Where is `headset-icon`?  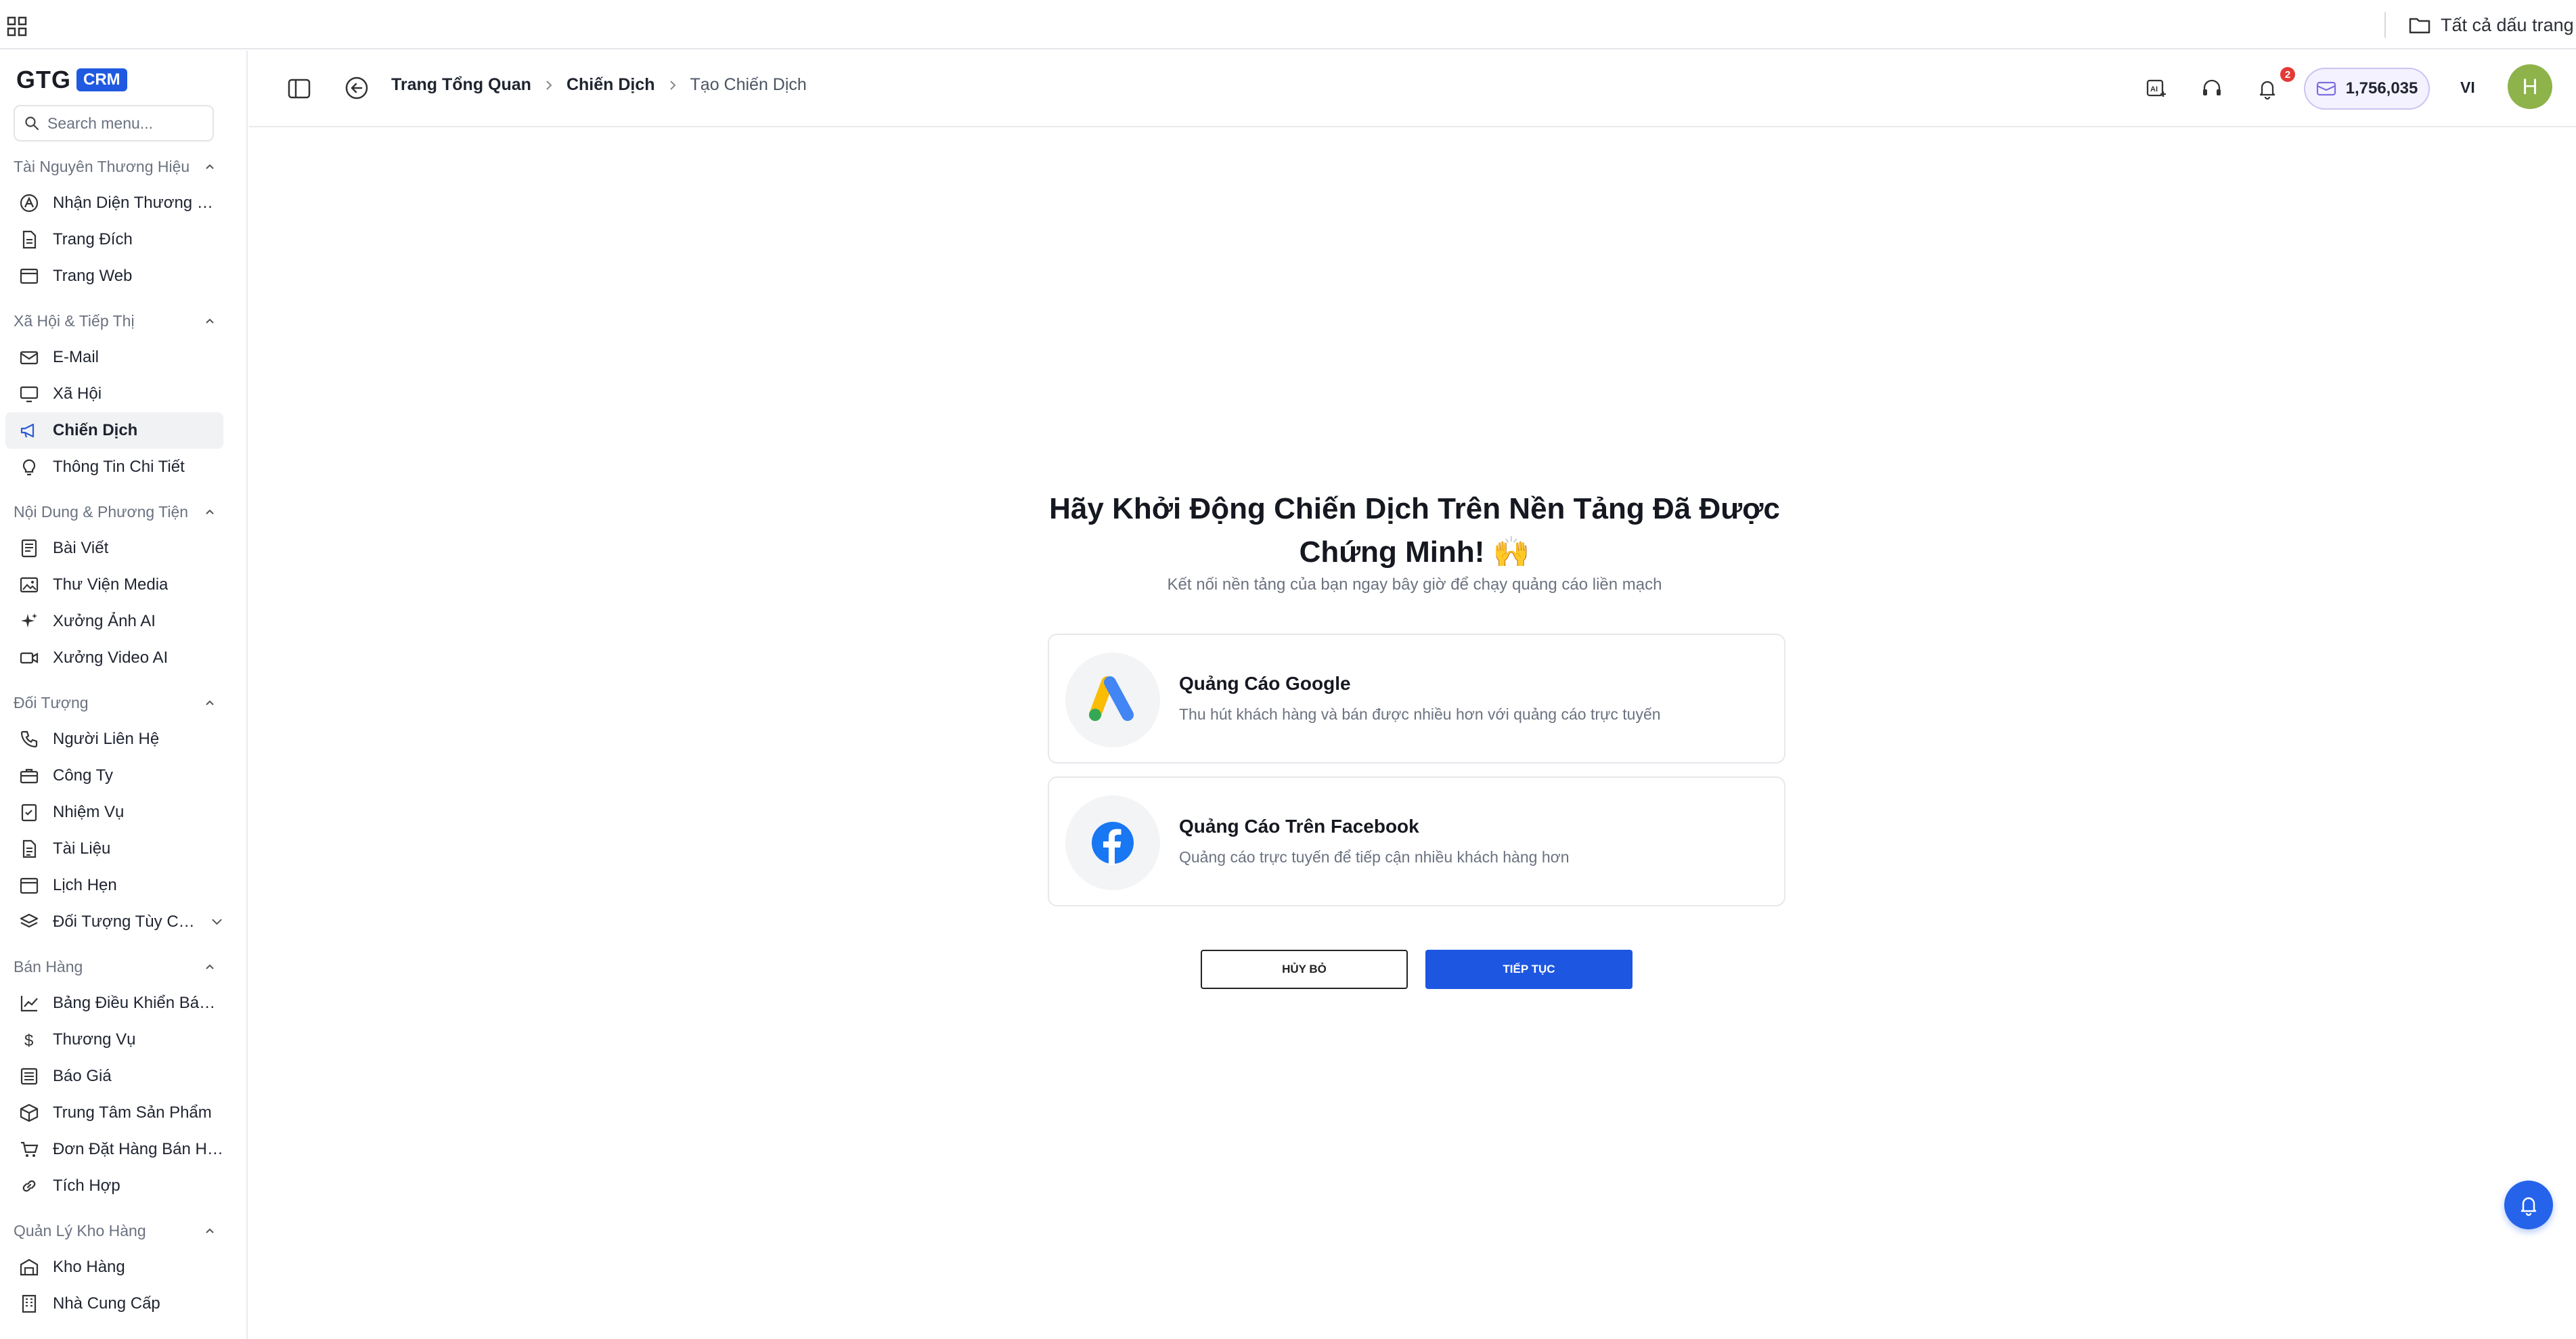
headset-icon is located at coordinates (2212, 87).